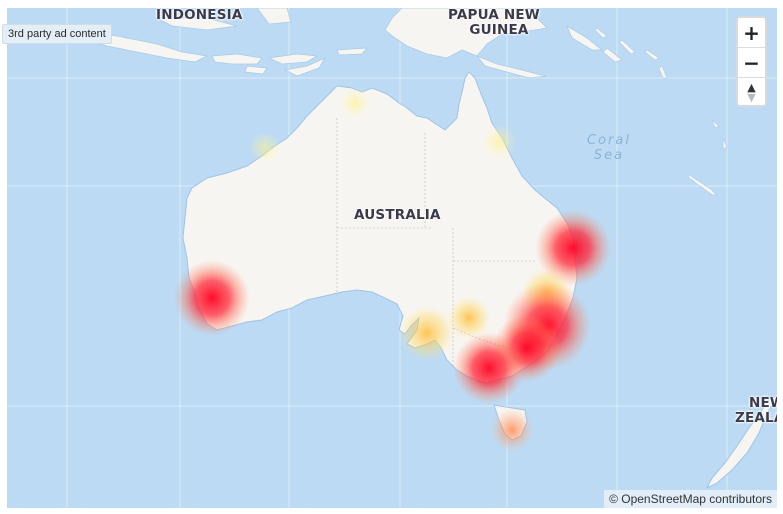  I want to click on map-attribution: © OpenStreetMap contributors, so click(690, 499).